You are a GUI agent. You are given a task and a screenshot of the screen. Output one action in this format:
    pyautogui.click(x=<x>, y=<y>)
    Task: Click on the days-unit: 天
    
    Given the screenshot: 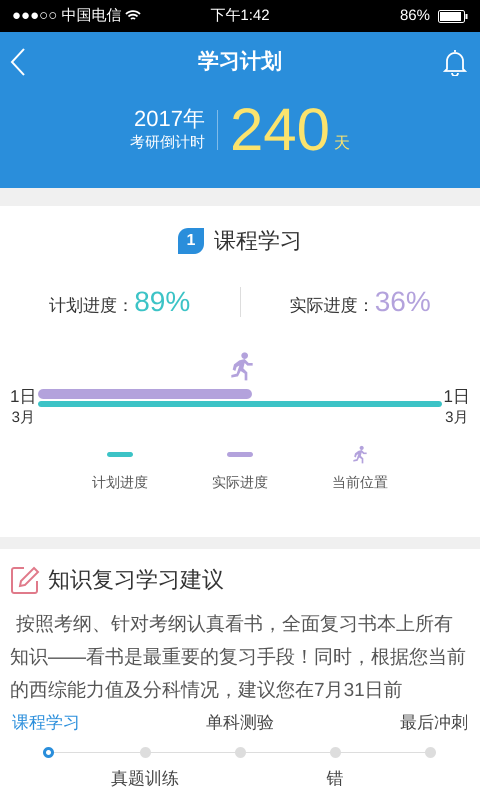 What is the action you would take?
    pyautogui.click(x=342, y=144)
    